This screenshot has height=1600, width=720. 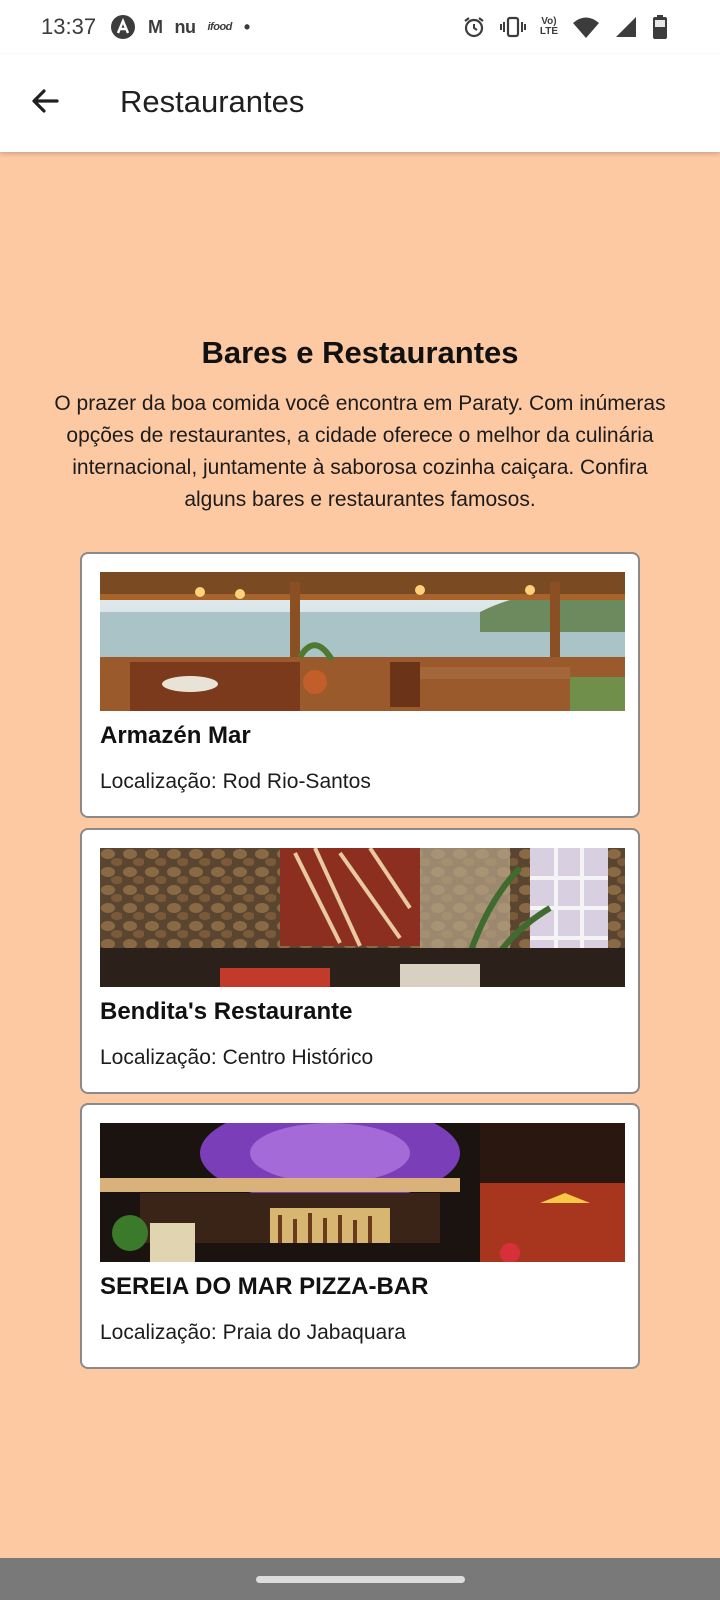 I want to click on app-bar: Restaurantes, so click(x=360, y=103).